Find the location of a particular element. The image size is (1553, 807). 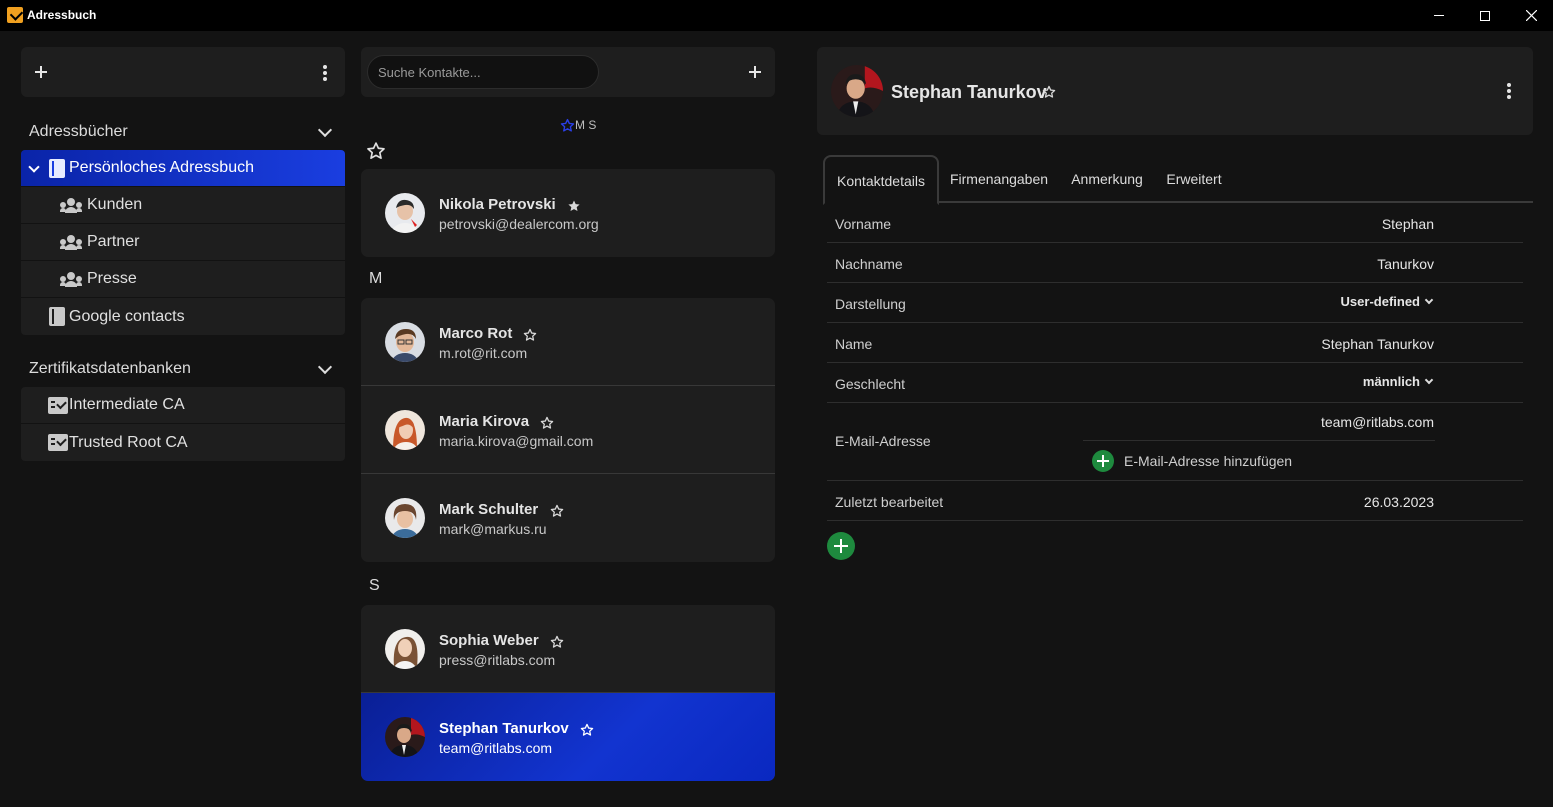

star-filled-icon is located at coordinates (574, 206).